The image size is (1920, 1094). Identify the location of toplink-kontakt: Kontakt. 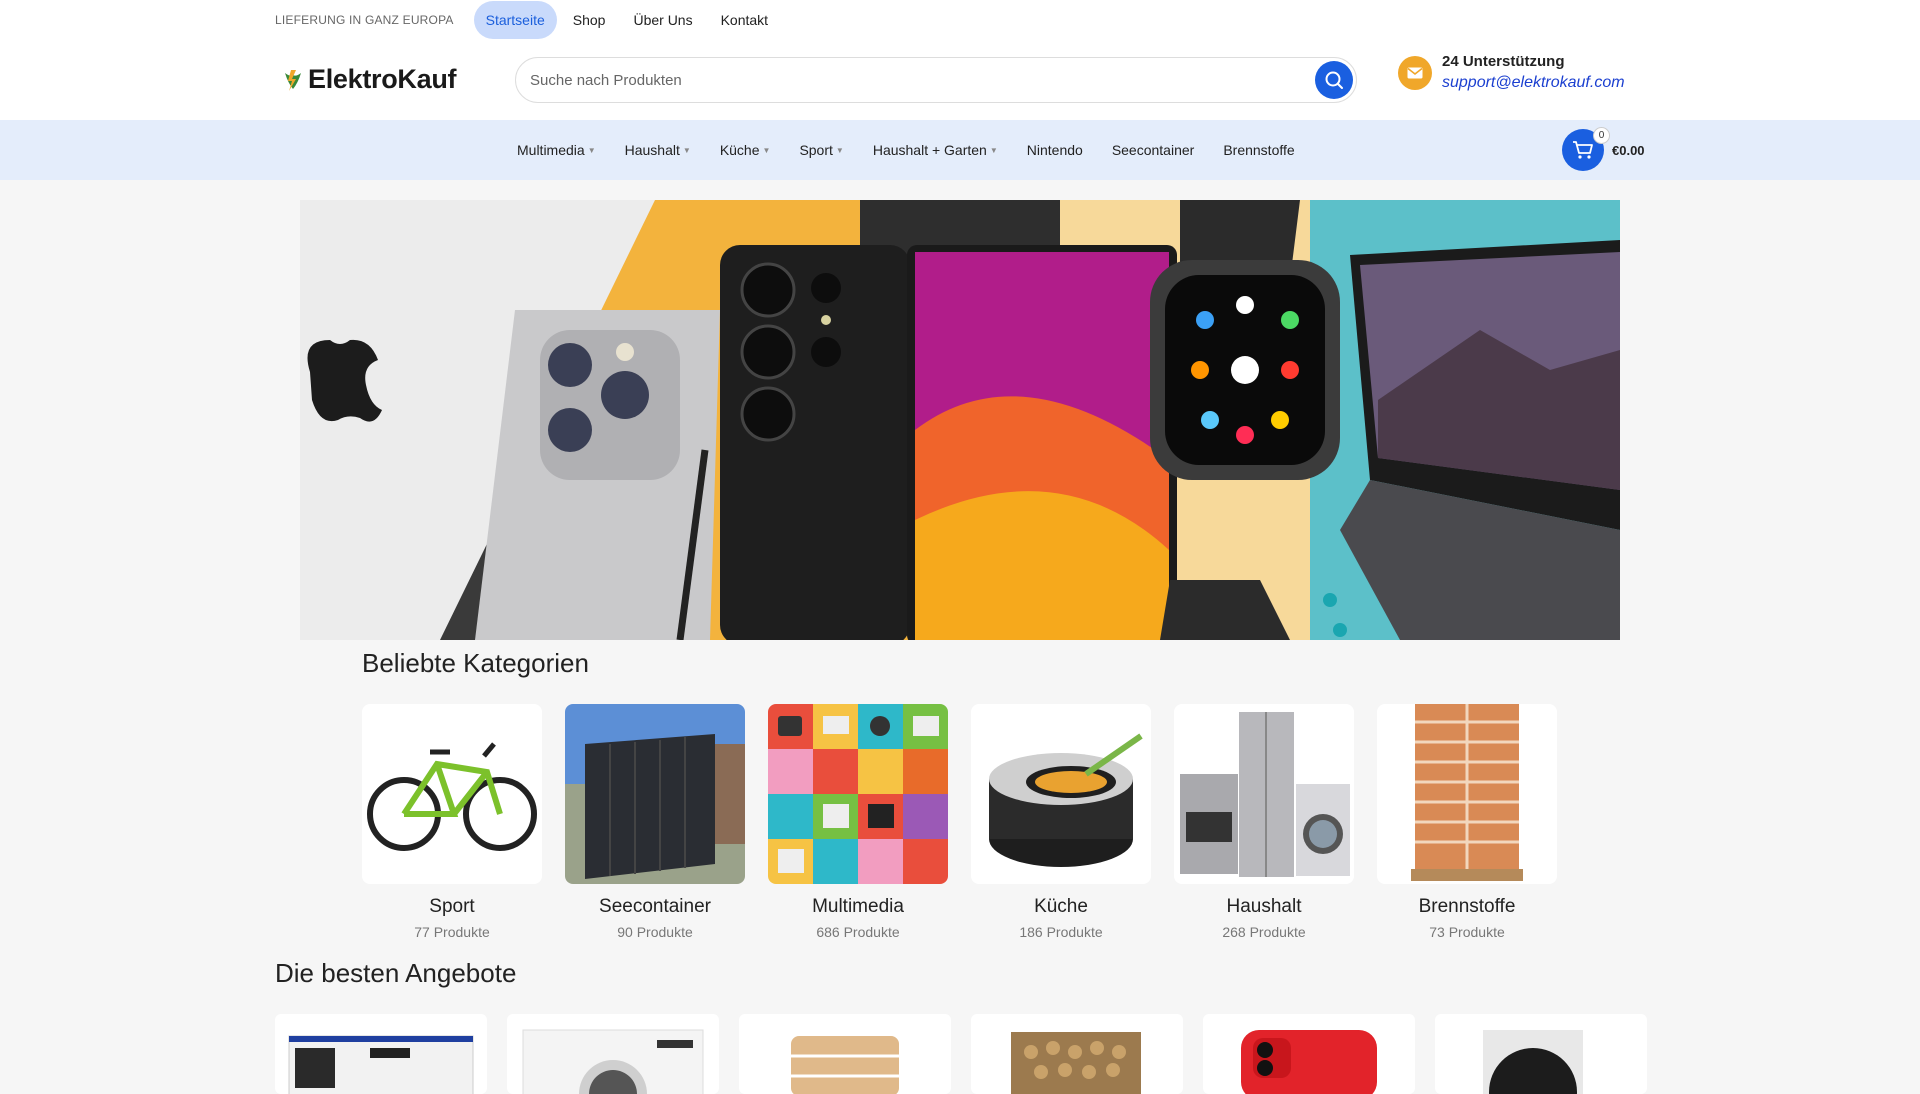
(744, 20).